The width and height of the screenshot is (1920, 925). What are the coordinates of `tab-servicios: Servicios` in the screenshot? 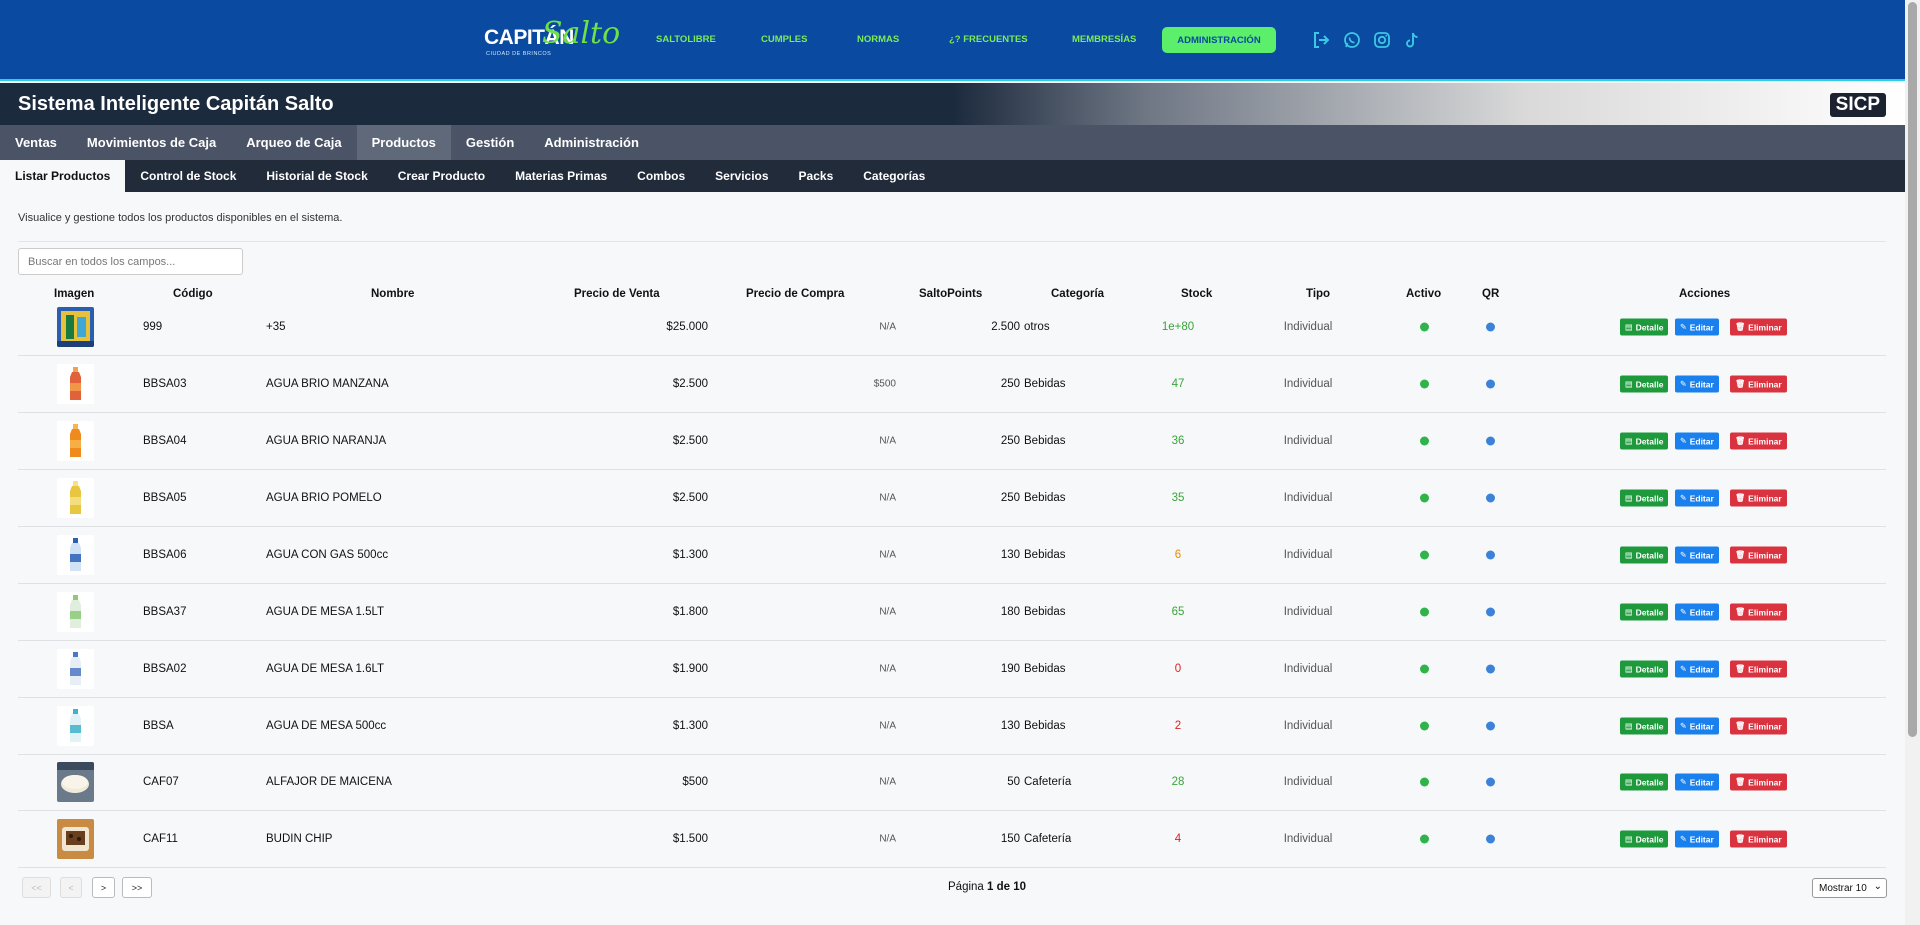 It's located at (741, 176).